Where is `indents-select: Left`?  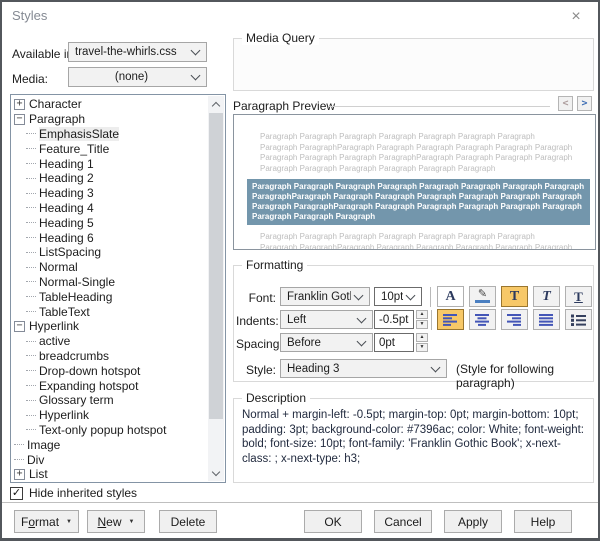 indents-select: Left is located at coordinates (326, 319).